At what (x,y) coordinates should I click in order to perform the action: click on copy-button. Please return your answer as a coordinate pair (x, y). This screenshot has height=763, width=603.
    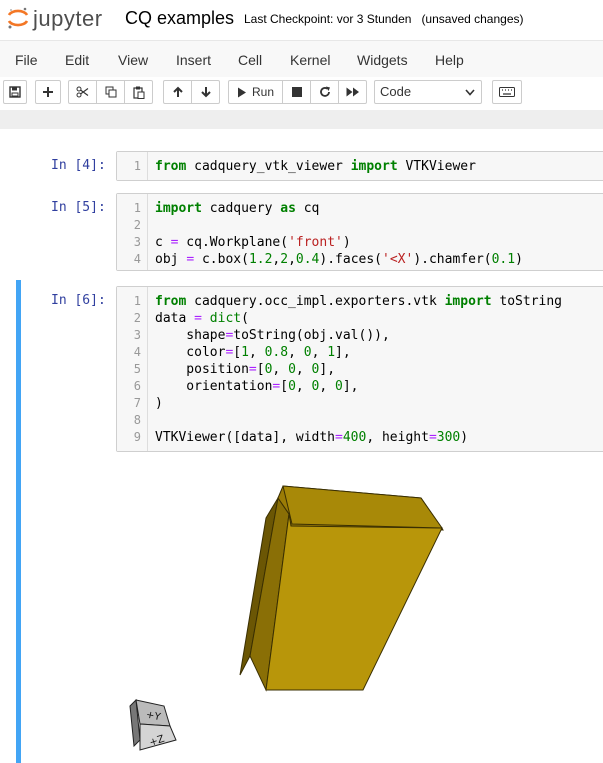
    Looking at the image, I should click on (110, 92).